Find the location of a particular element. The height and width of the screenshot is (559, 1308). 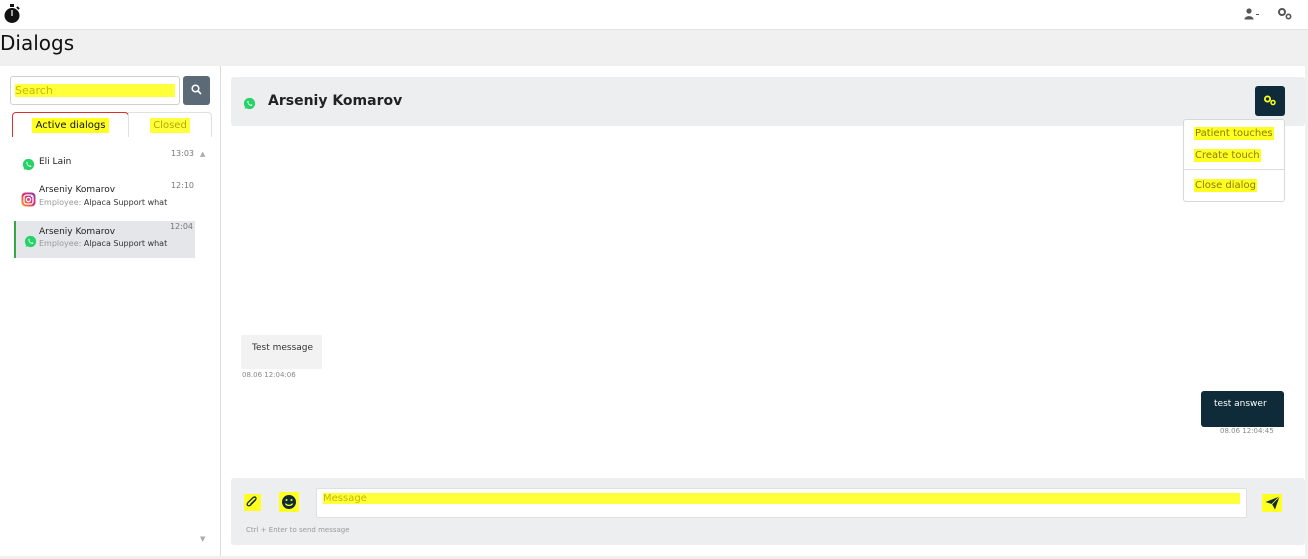

message-time: 08.06 12:04:45 is located at coordinates (1247, 431).